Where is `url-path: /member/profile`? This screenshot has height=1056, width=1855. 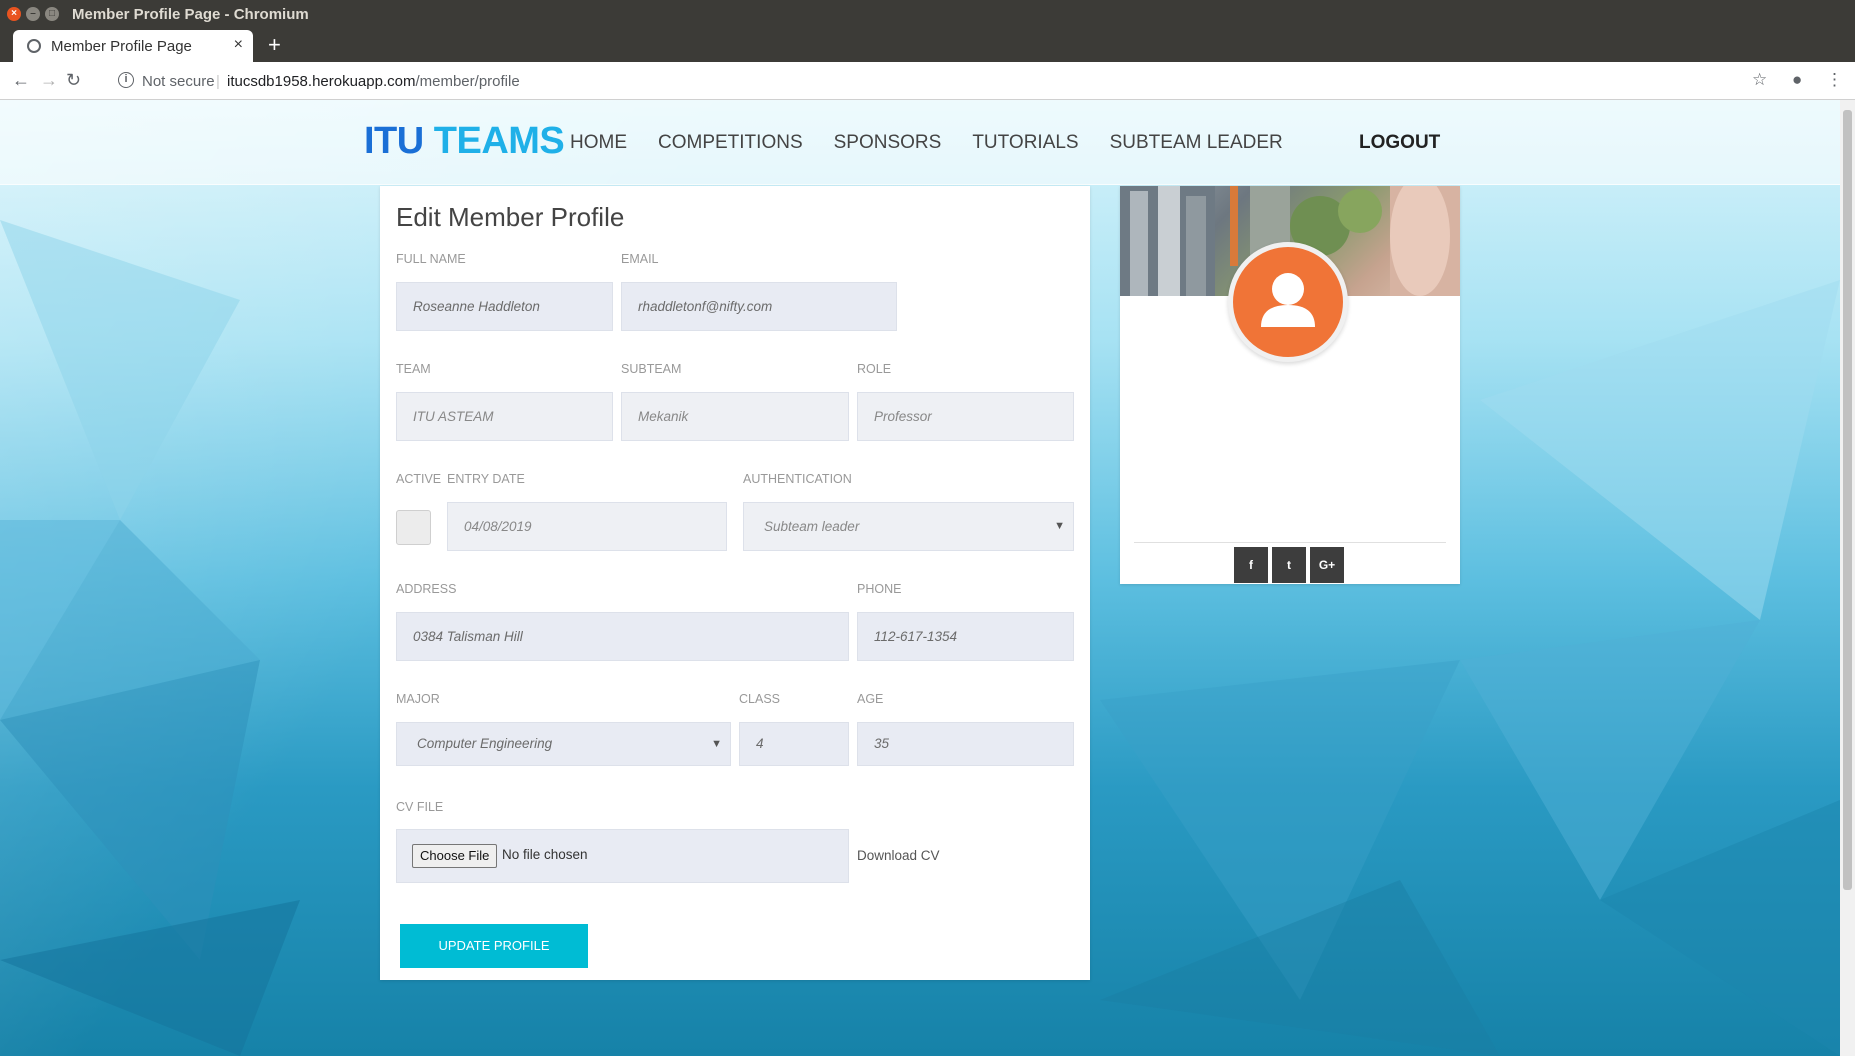 url-path: /member/profile is located at coordinates (467, 81).